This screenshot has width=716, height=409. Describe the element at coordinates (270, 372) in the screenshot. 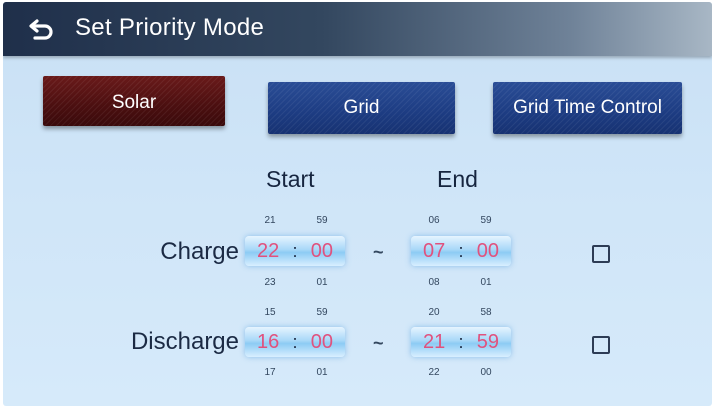

I see `discharge-start-hour-next: 17` at that location.